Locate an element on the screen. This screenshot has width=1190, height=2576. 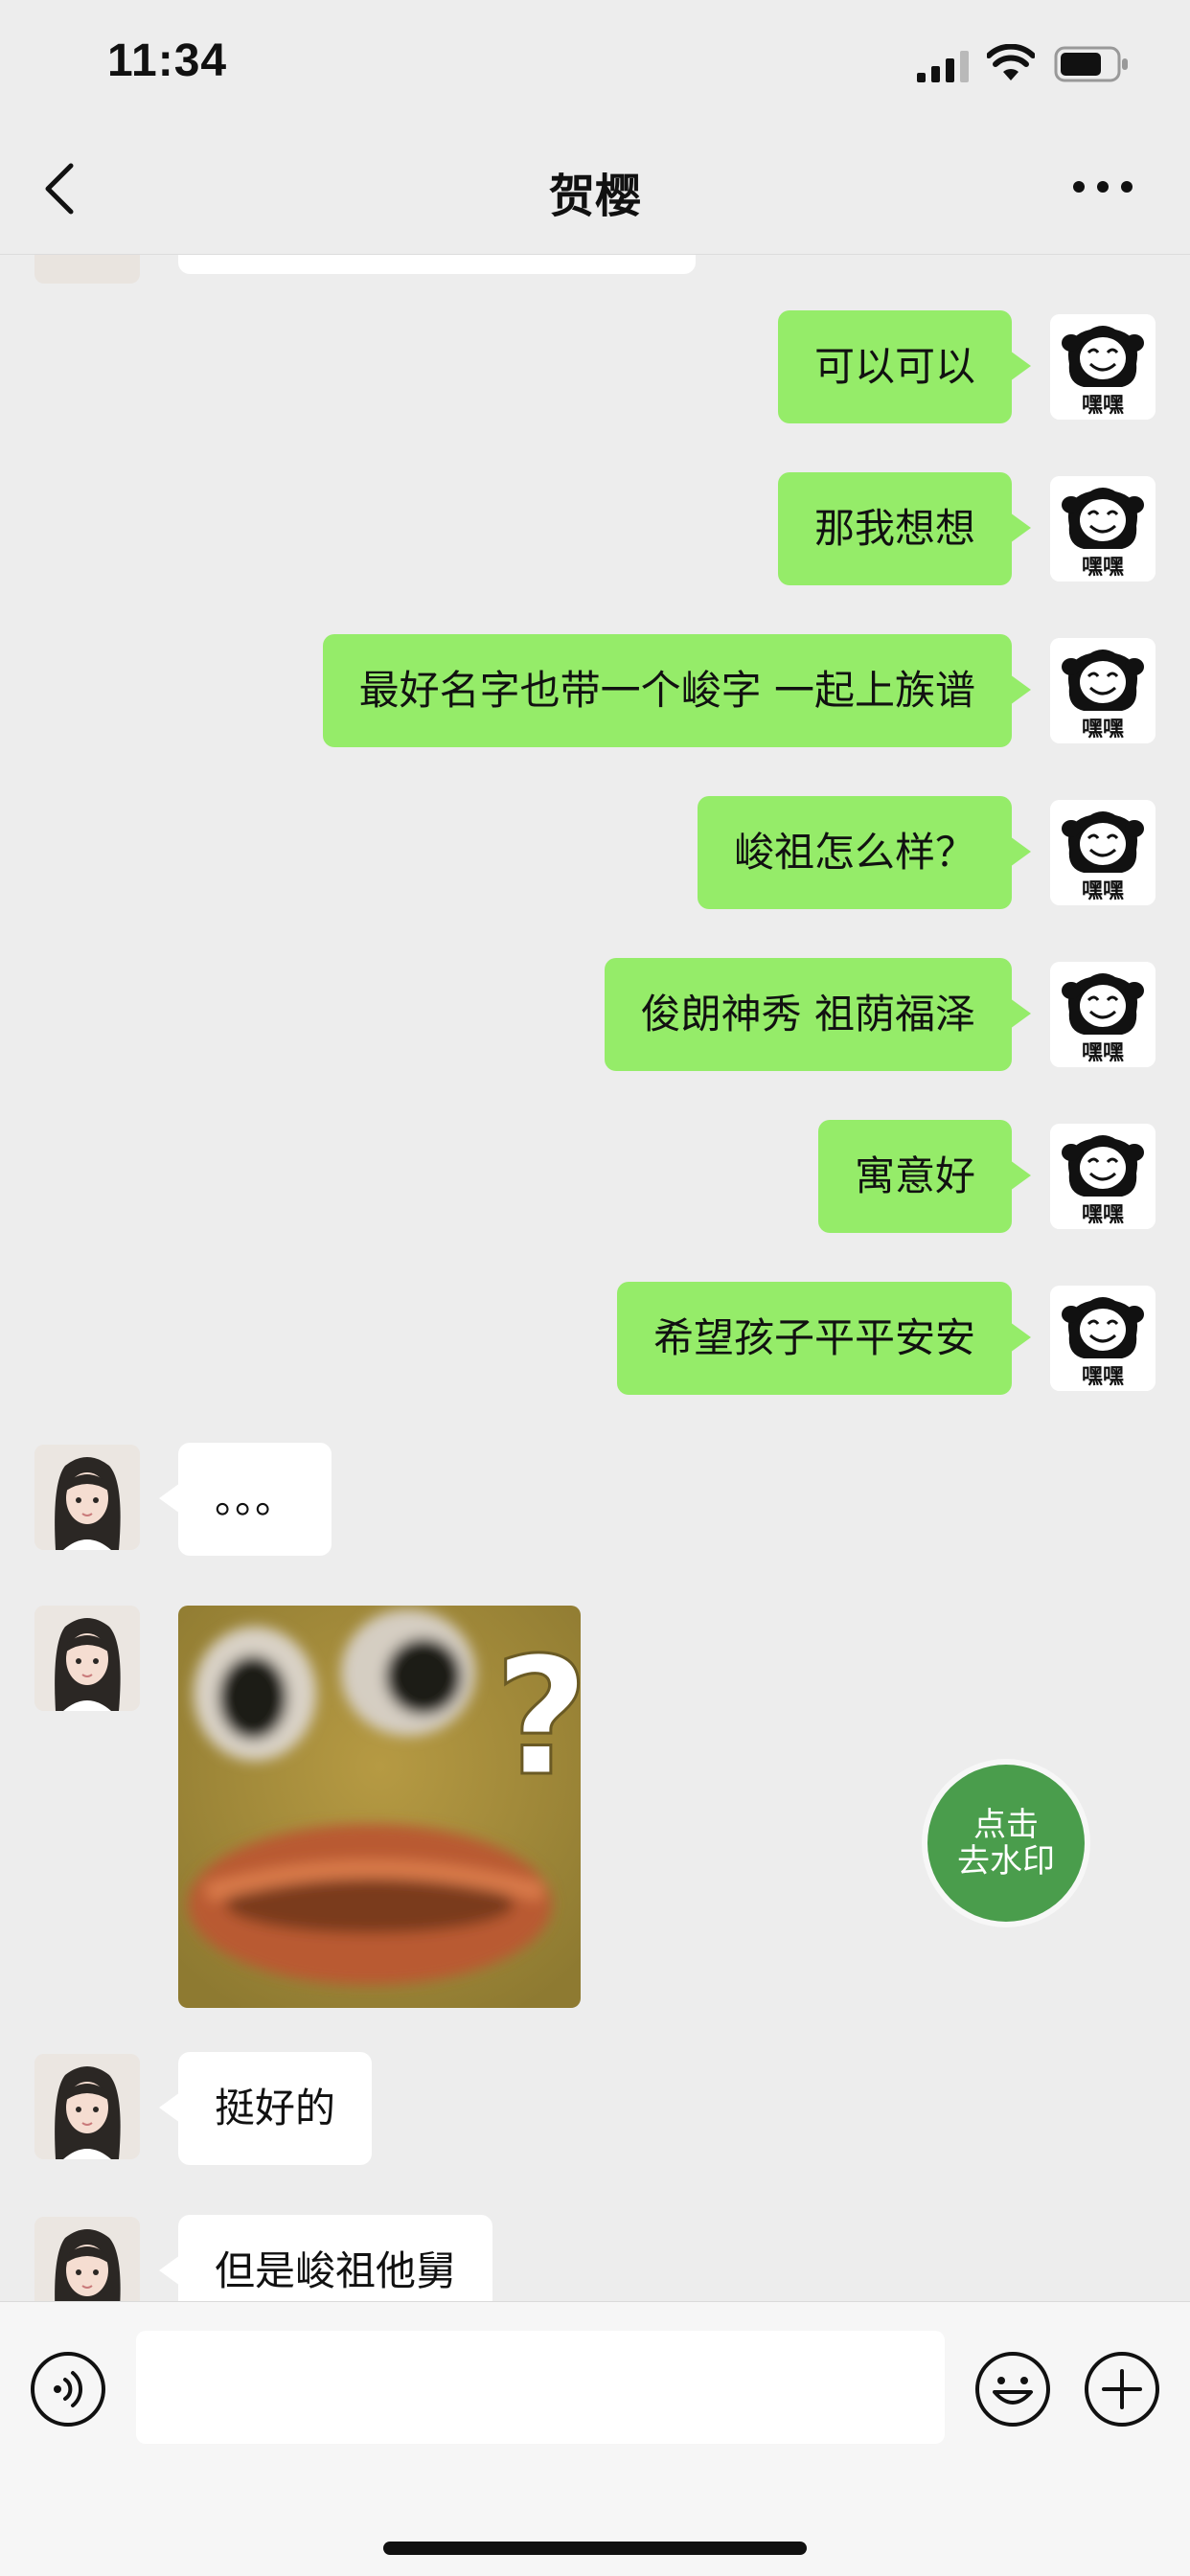
remove-watermark-button: 点击 去水印 is located at coordinates (1006, 1843).